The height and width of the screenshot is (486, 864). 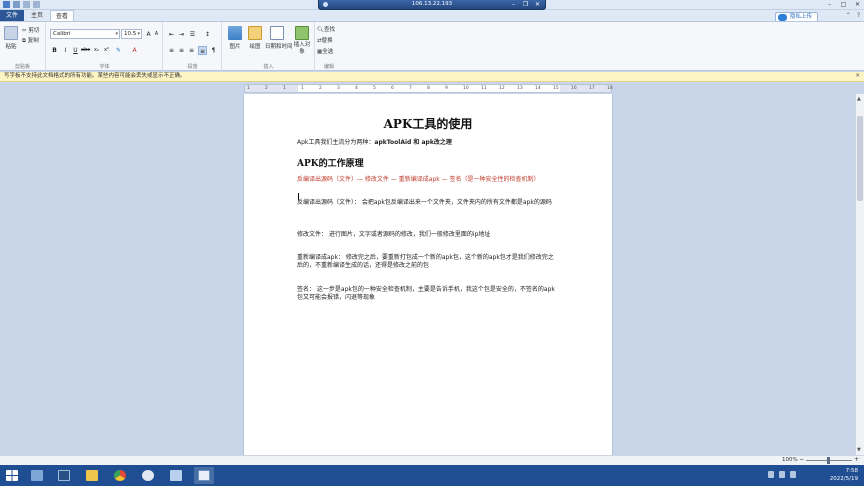 I want to click on tray-network-icon, so click(x=782, y=474).